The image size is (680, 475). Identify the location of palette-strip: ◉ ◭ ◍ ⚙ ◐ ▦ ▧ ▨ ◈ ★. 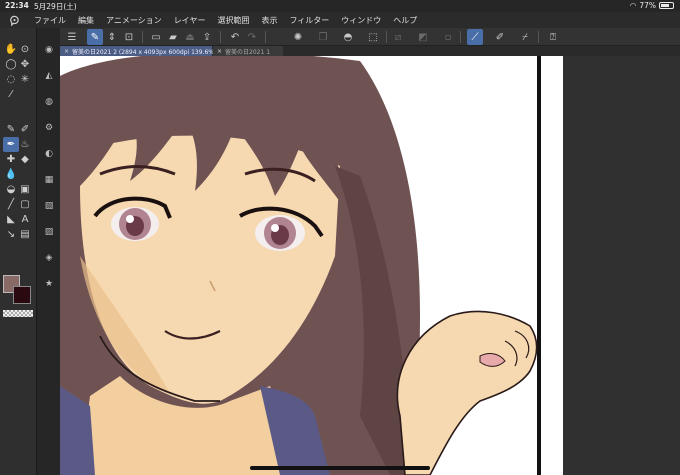
(48, 251).